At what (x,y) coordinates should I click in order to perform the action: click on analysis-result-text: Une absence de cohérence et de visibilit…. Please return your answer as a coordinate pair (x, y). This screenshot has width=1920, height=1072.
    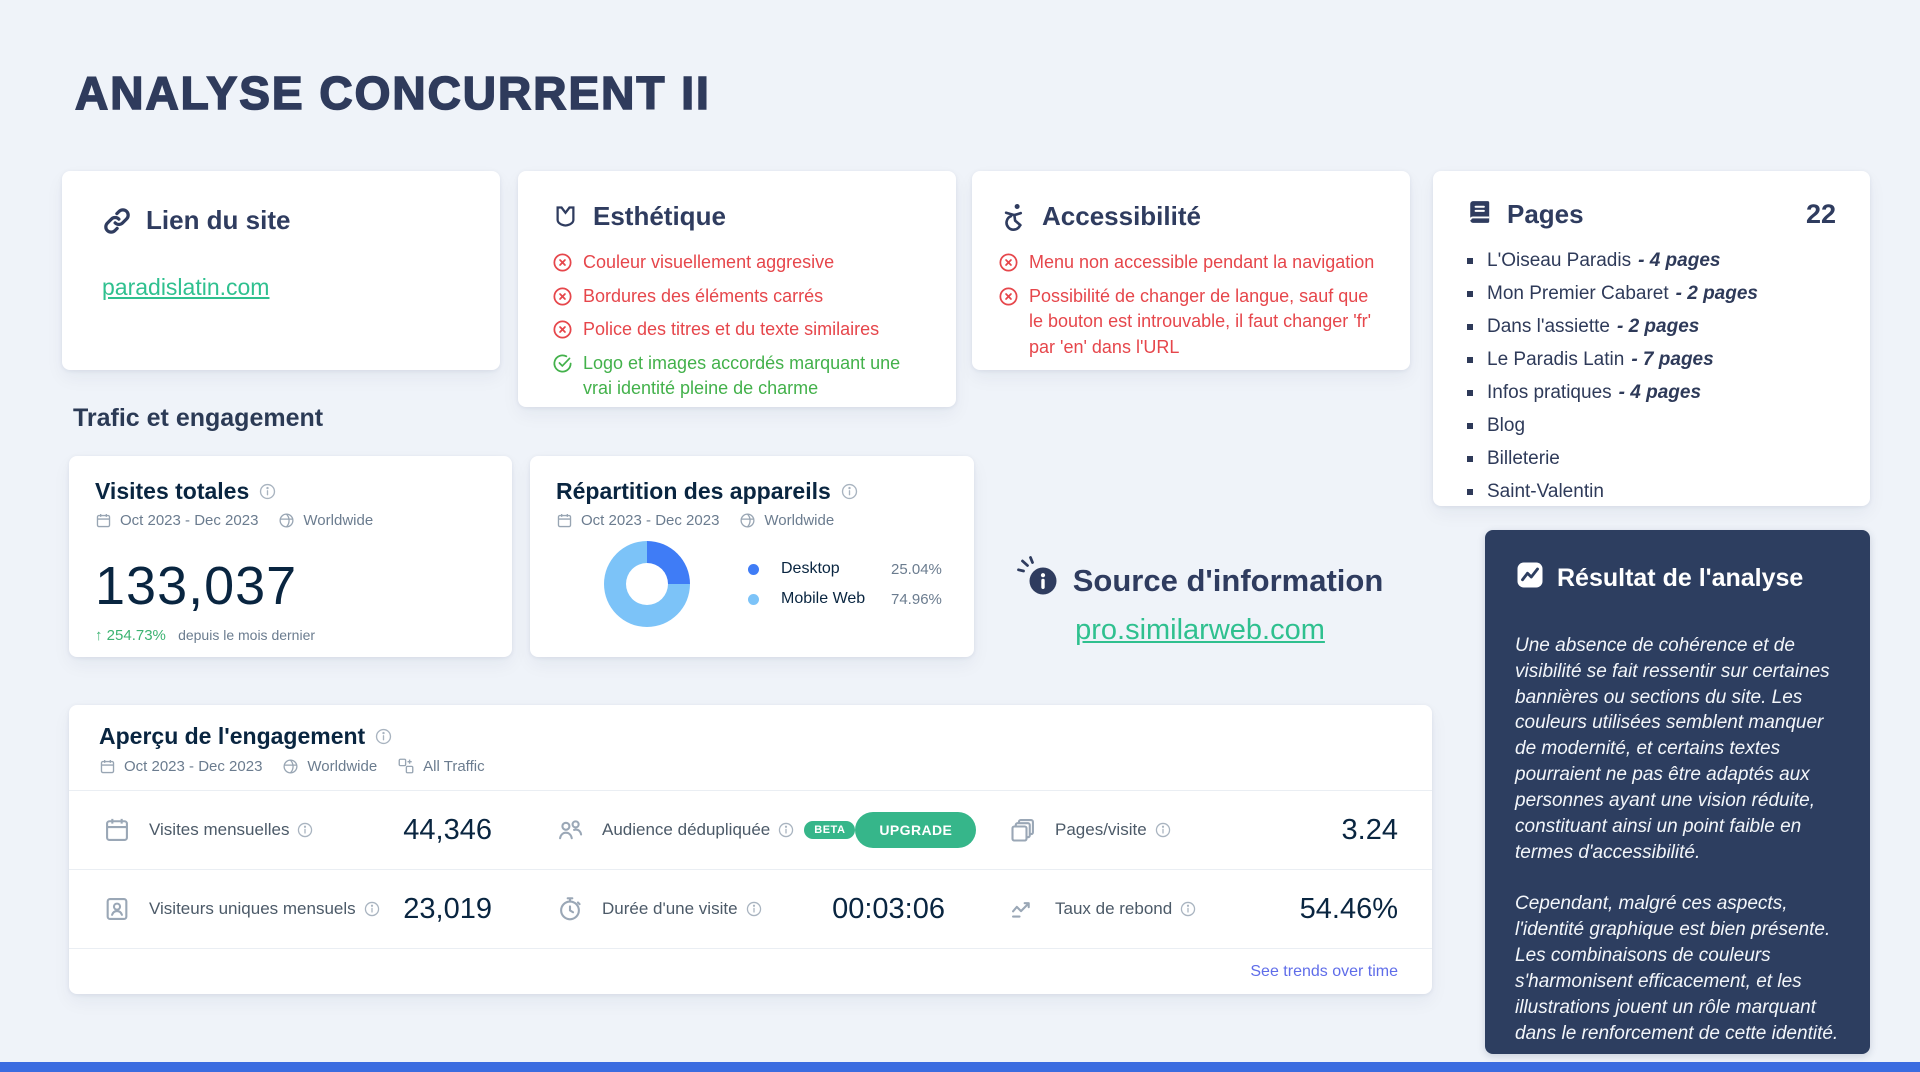
    Looking at the image, I should click on (1677, 839).